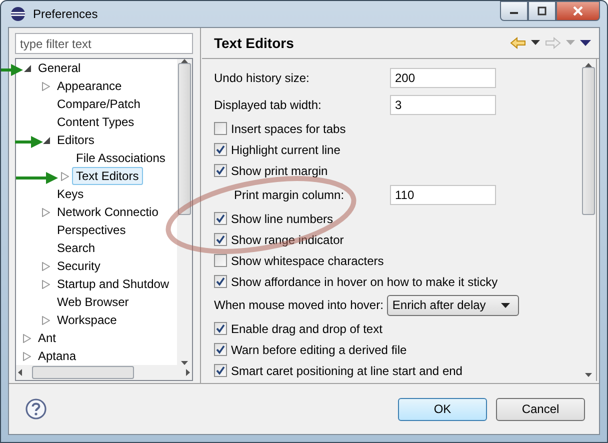  What do you see at coordinates (66, 14) in the screenshot?
I see `window-title: Preferences` at bounding box center [66, 14].